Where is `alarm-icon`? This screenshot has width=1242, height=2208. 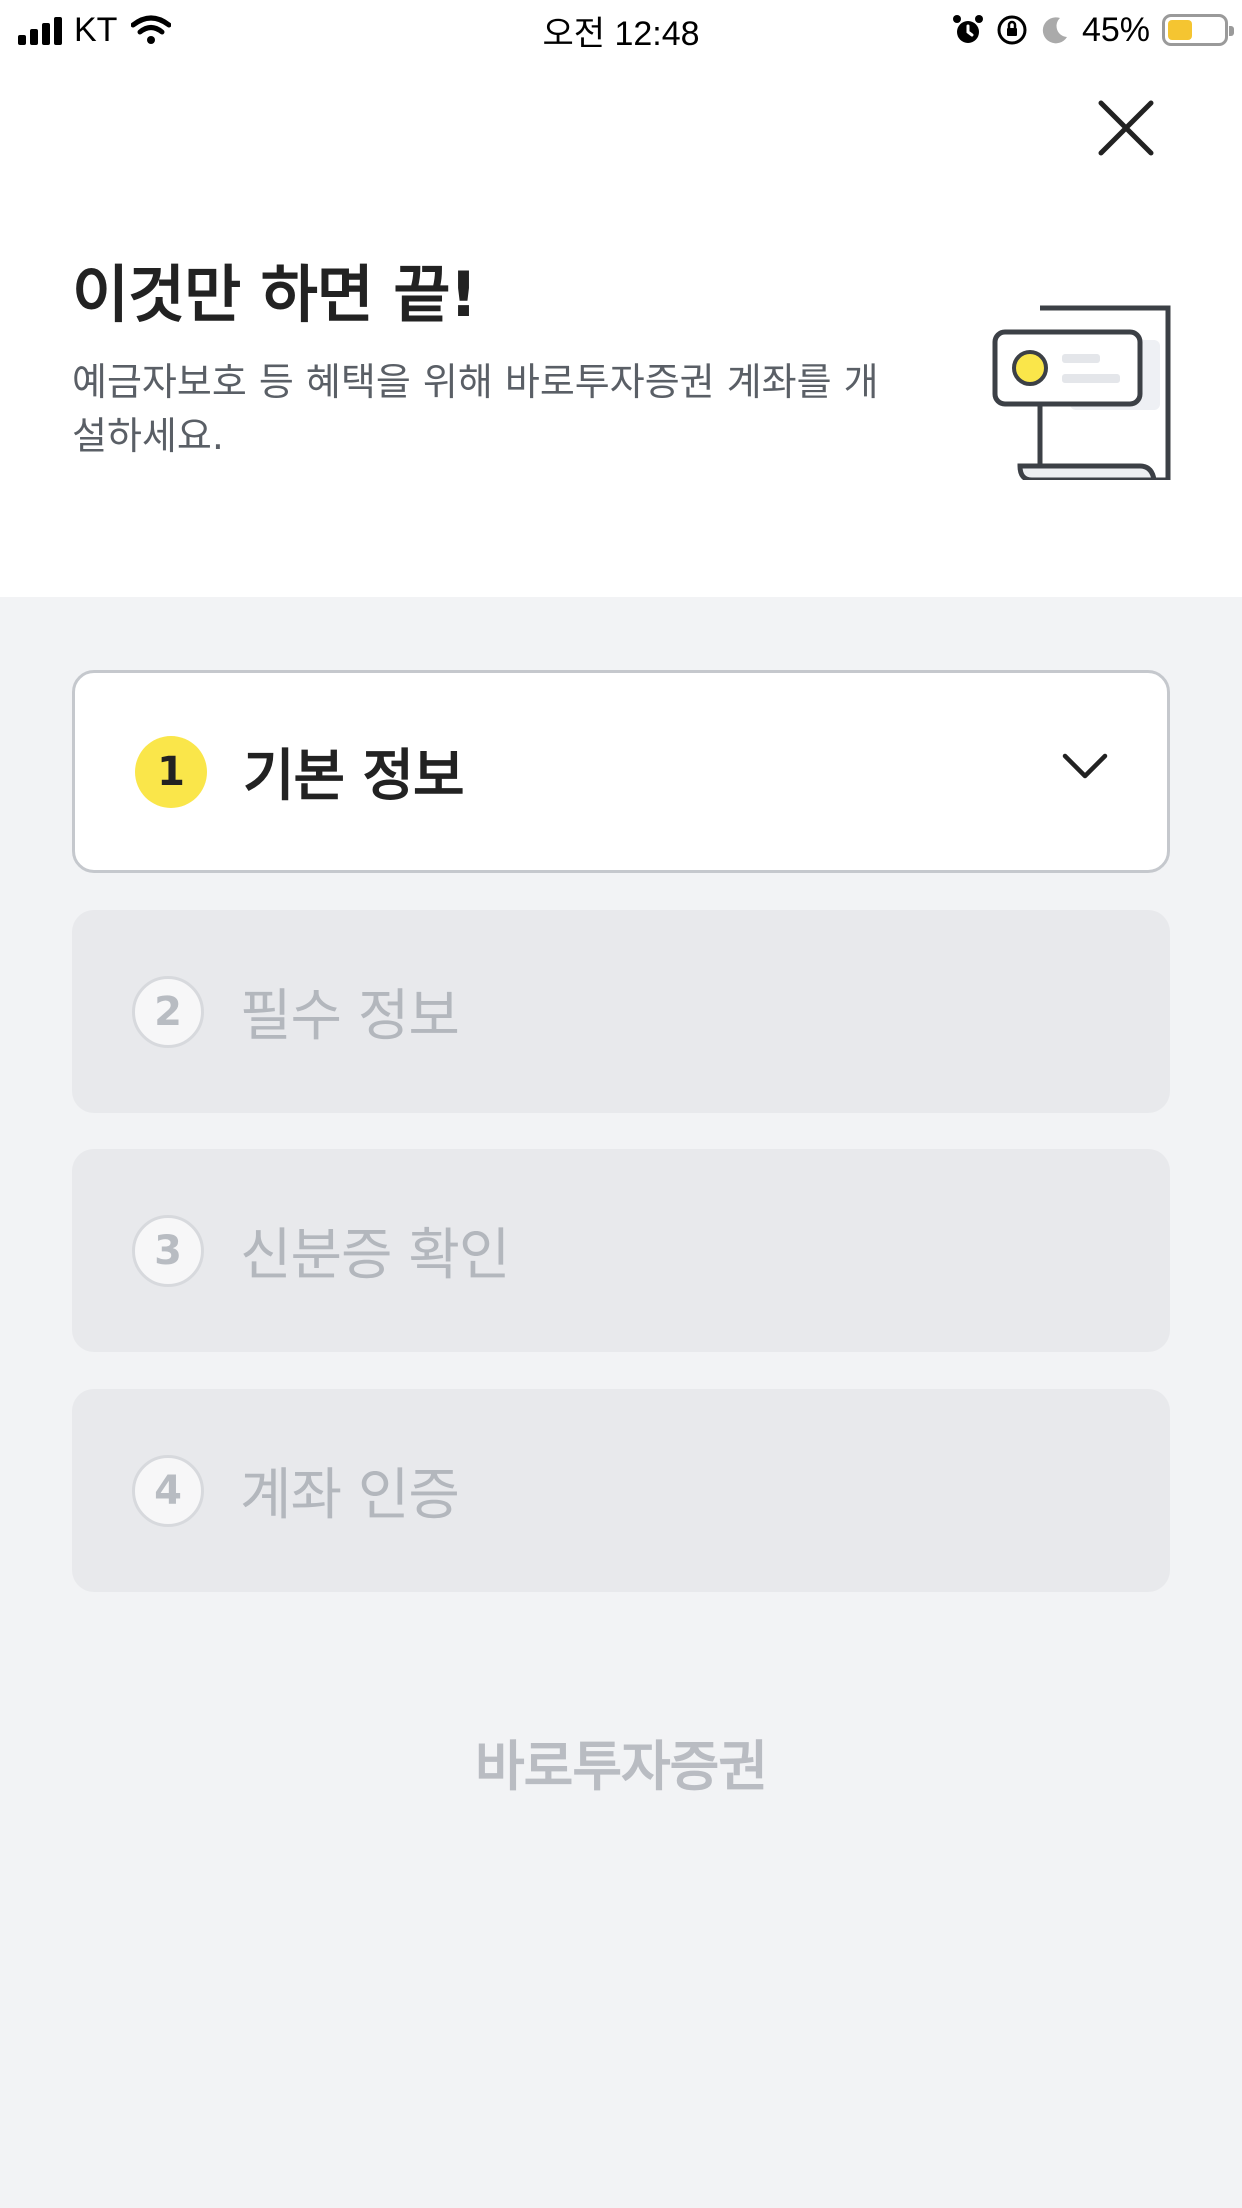 alarm-icon is located at coordinates (967, 29).